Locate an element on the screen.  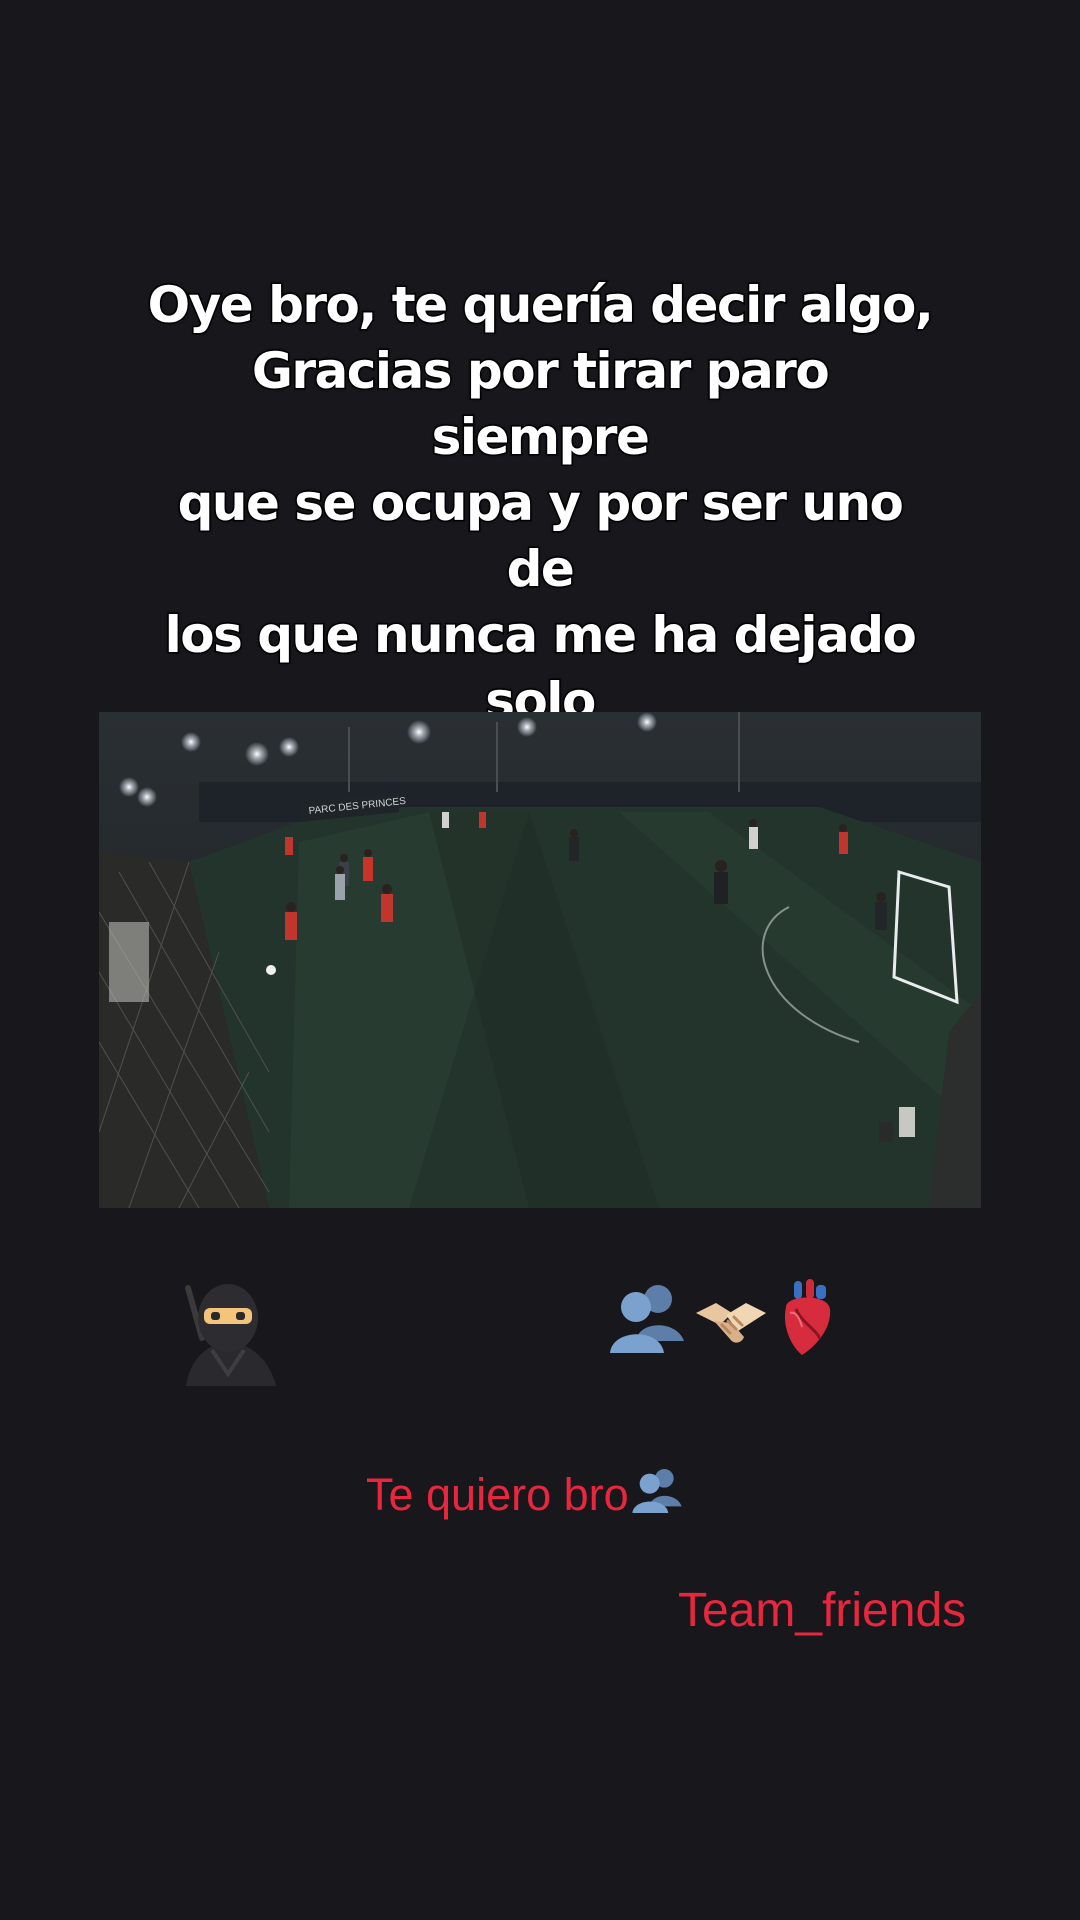
love-message-text: Te quiero bro is located at coordinates (497, 1494).